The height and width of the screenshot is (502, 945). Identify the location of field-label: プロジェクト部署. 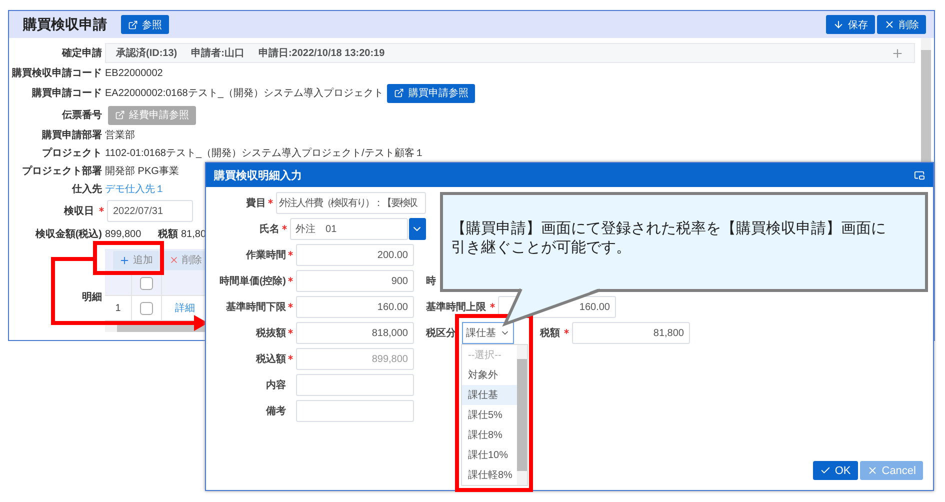
(62, 171).